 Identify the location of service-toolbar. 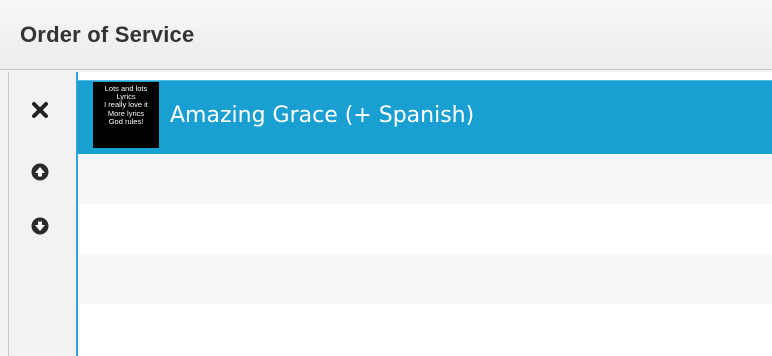
(40, 214).